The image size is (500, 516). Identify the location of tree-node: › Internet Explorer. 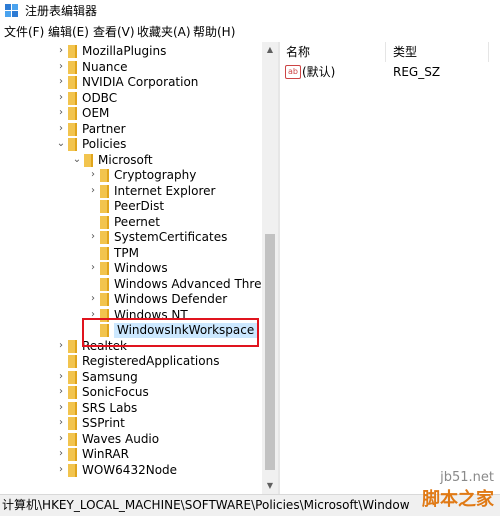
(131, 191).